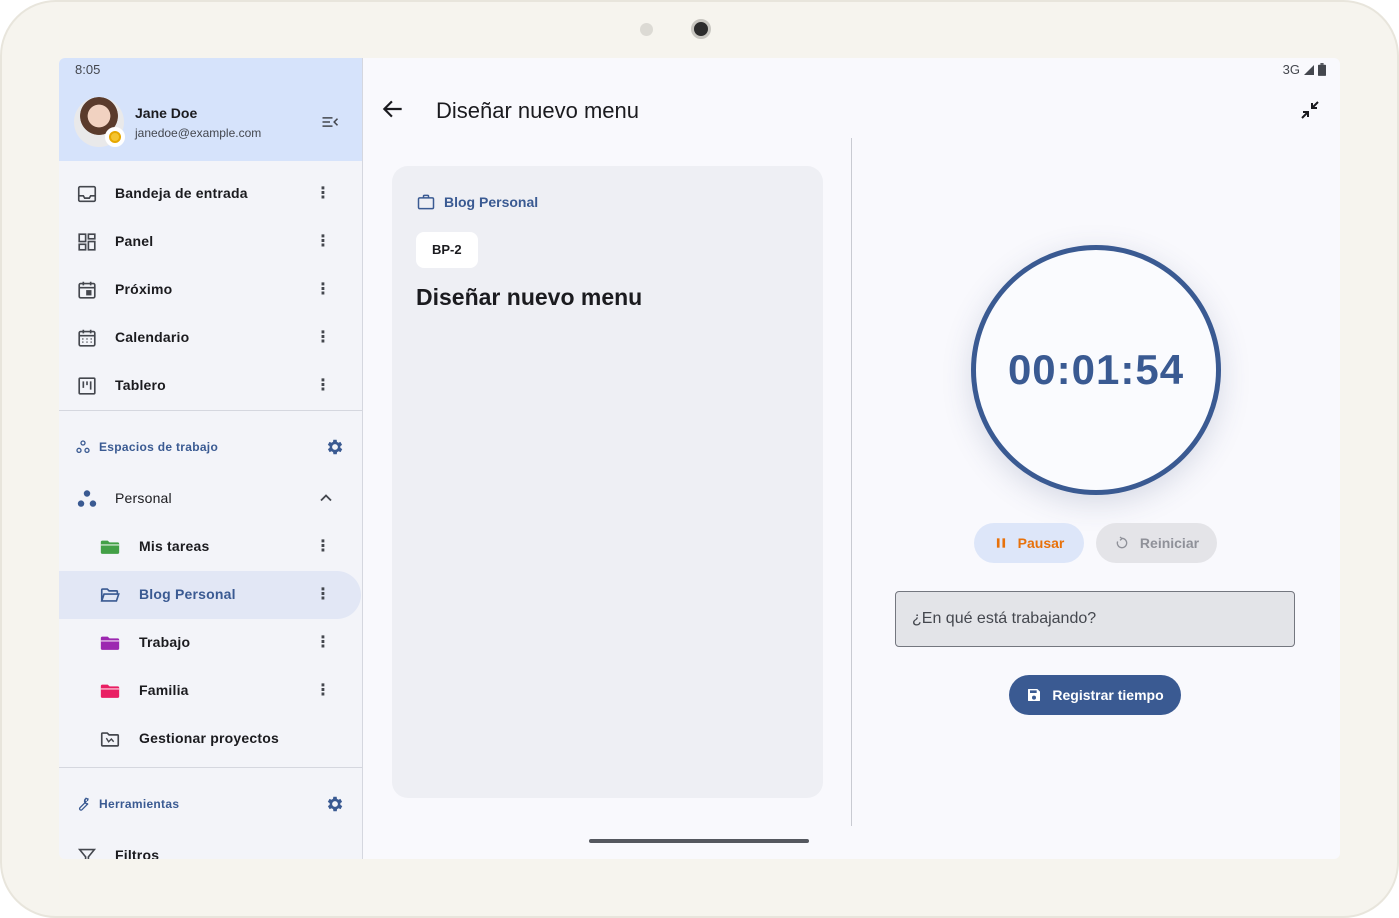 The image size is (1399, 918). I want to click on manage-projects-label: Gestionar proyectos, so click(209, 738).